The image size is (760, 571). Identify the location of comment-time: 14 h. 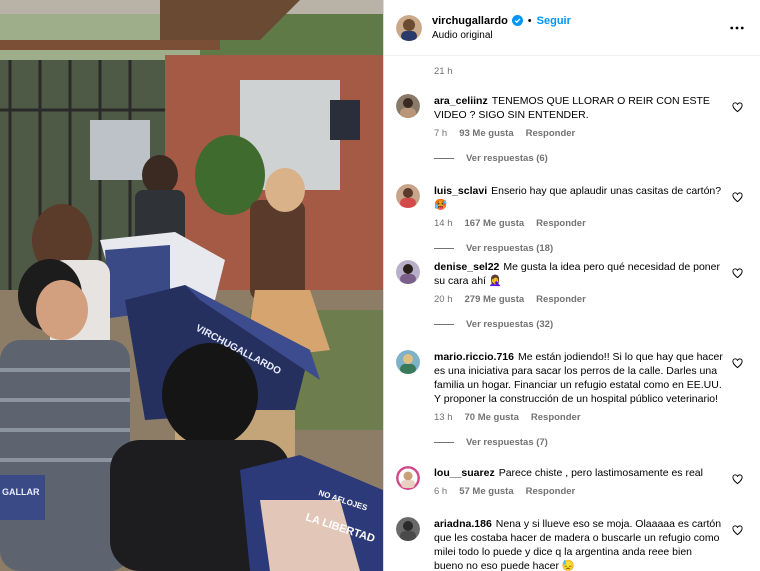
(443, 223).